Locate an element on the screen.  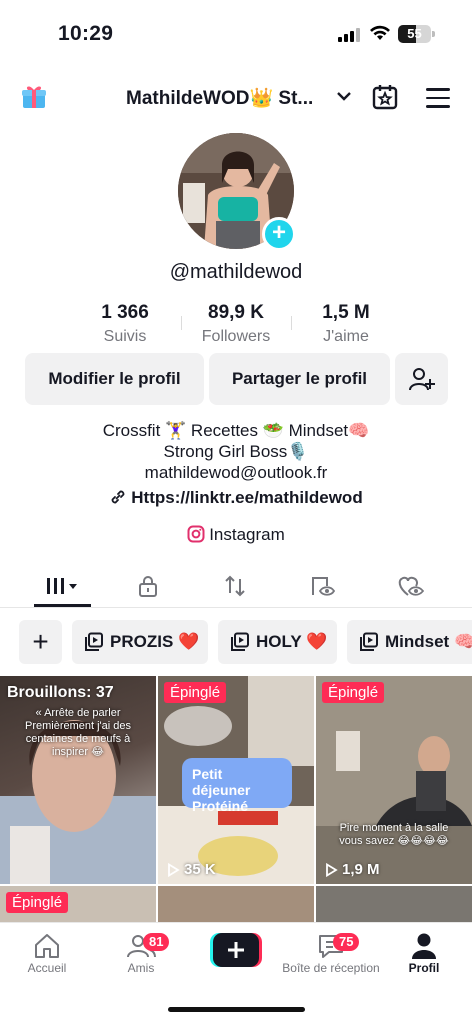
video-tile: Épinglé is located at coordinates (78, 906).